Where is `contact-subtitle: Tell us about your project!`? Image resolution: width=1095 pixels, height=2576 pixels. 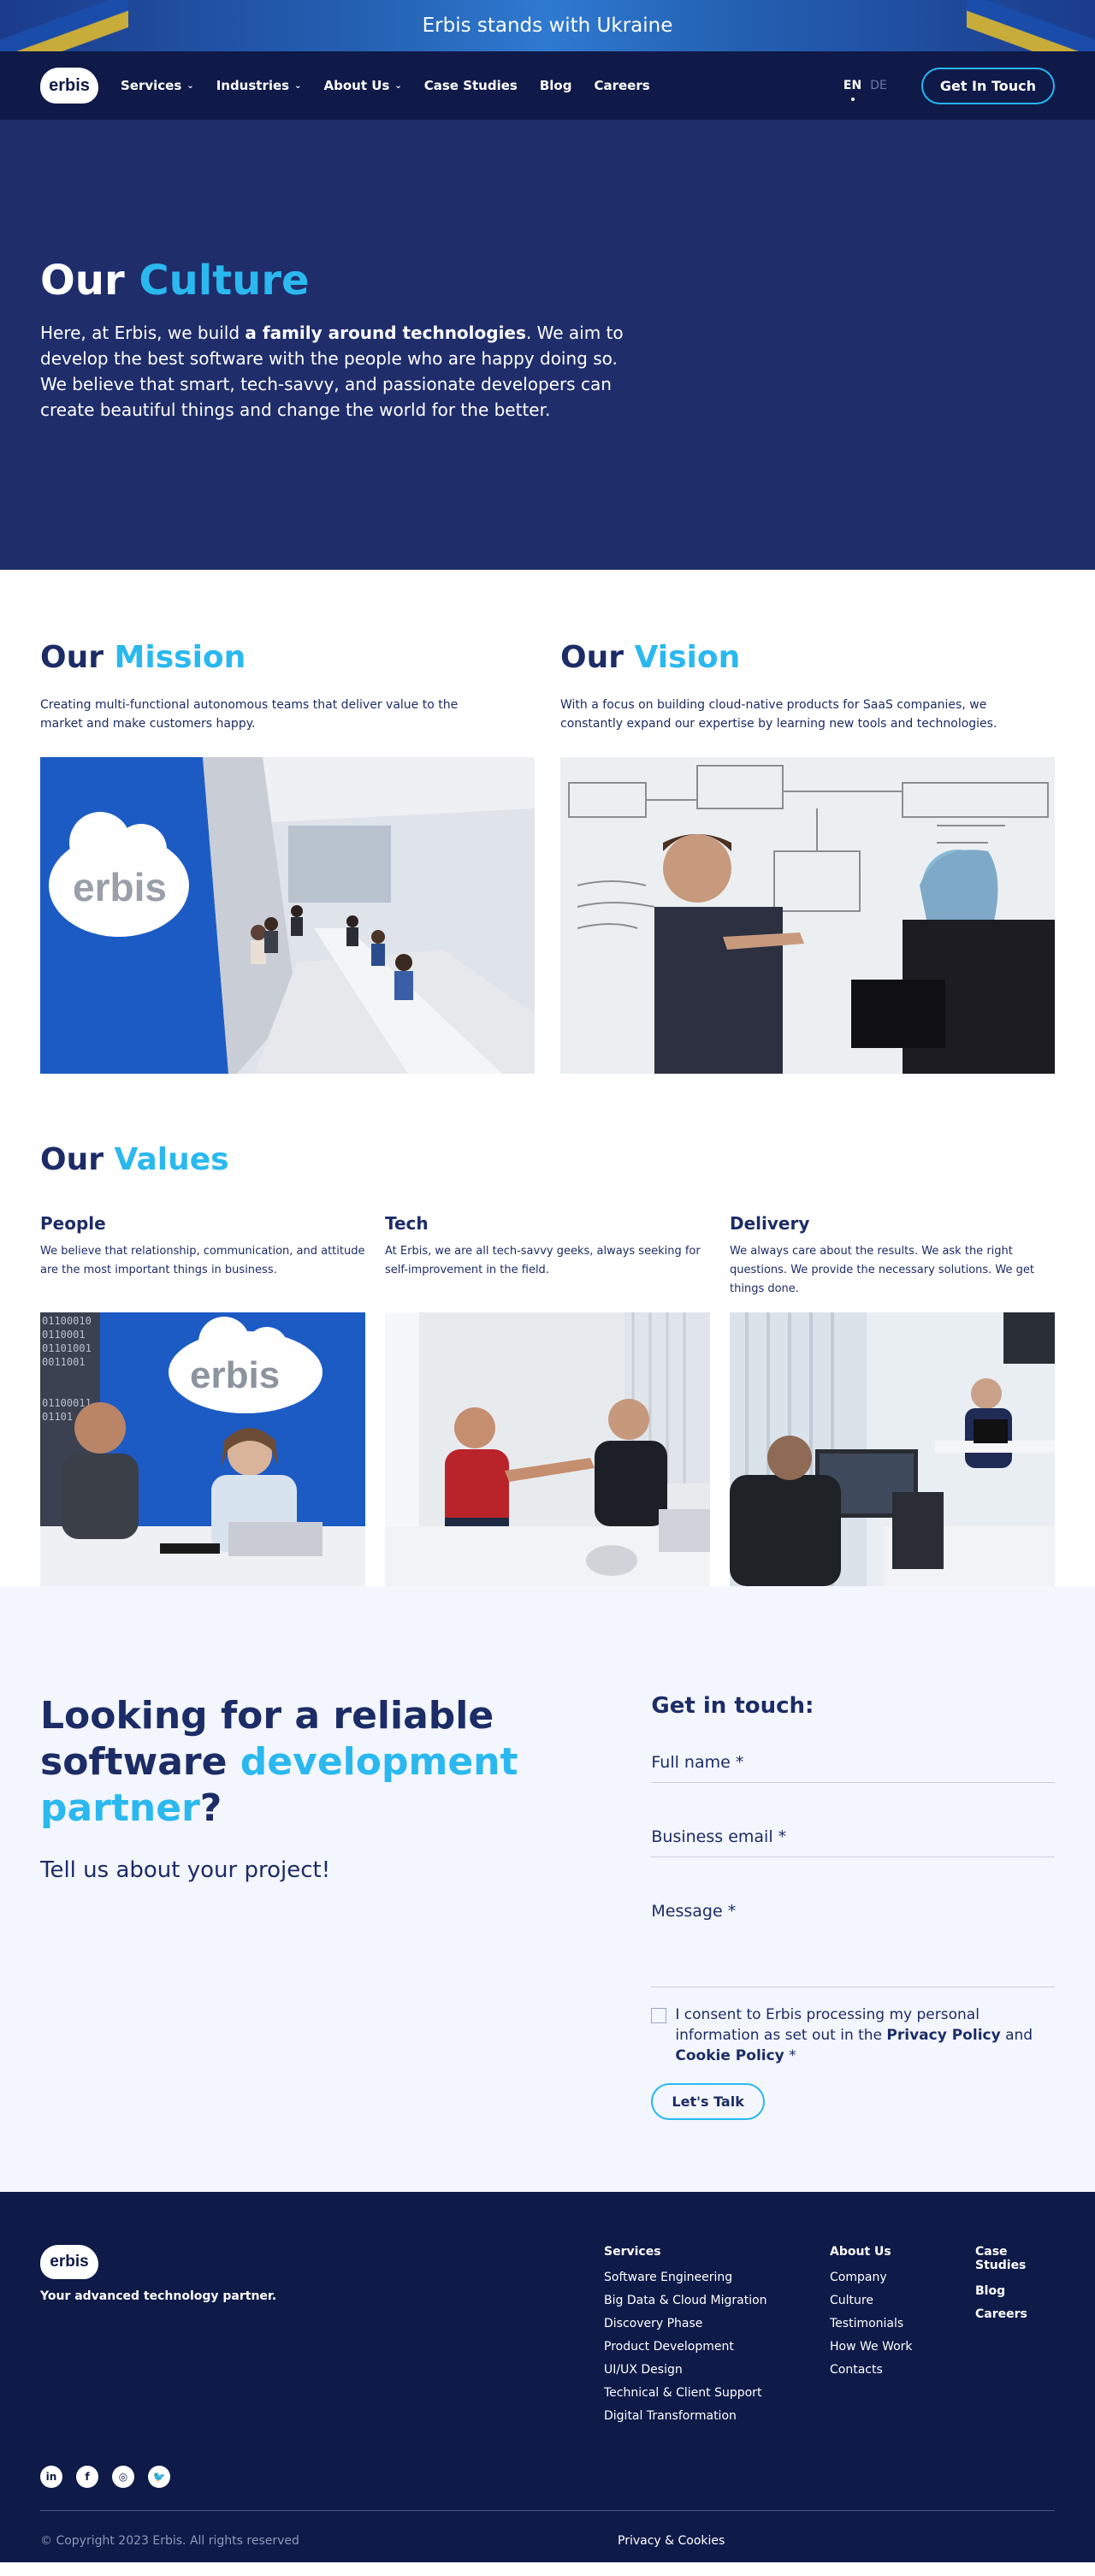
contact-subtitle: Tell us about your project! is located at coordinates (185, 1870).